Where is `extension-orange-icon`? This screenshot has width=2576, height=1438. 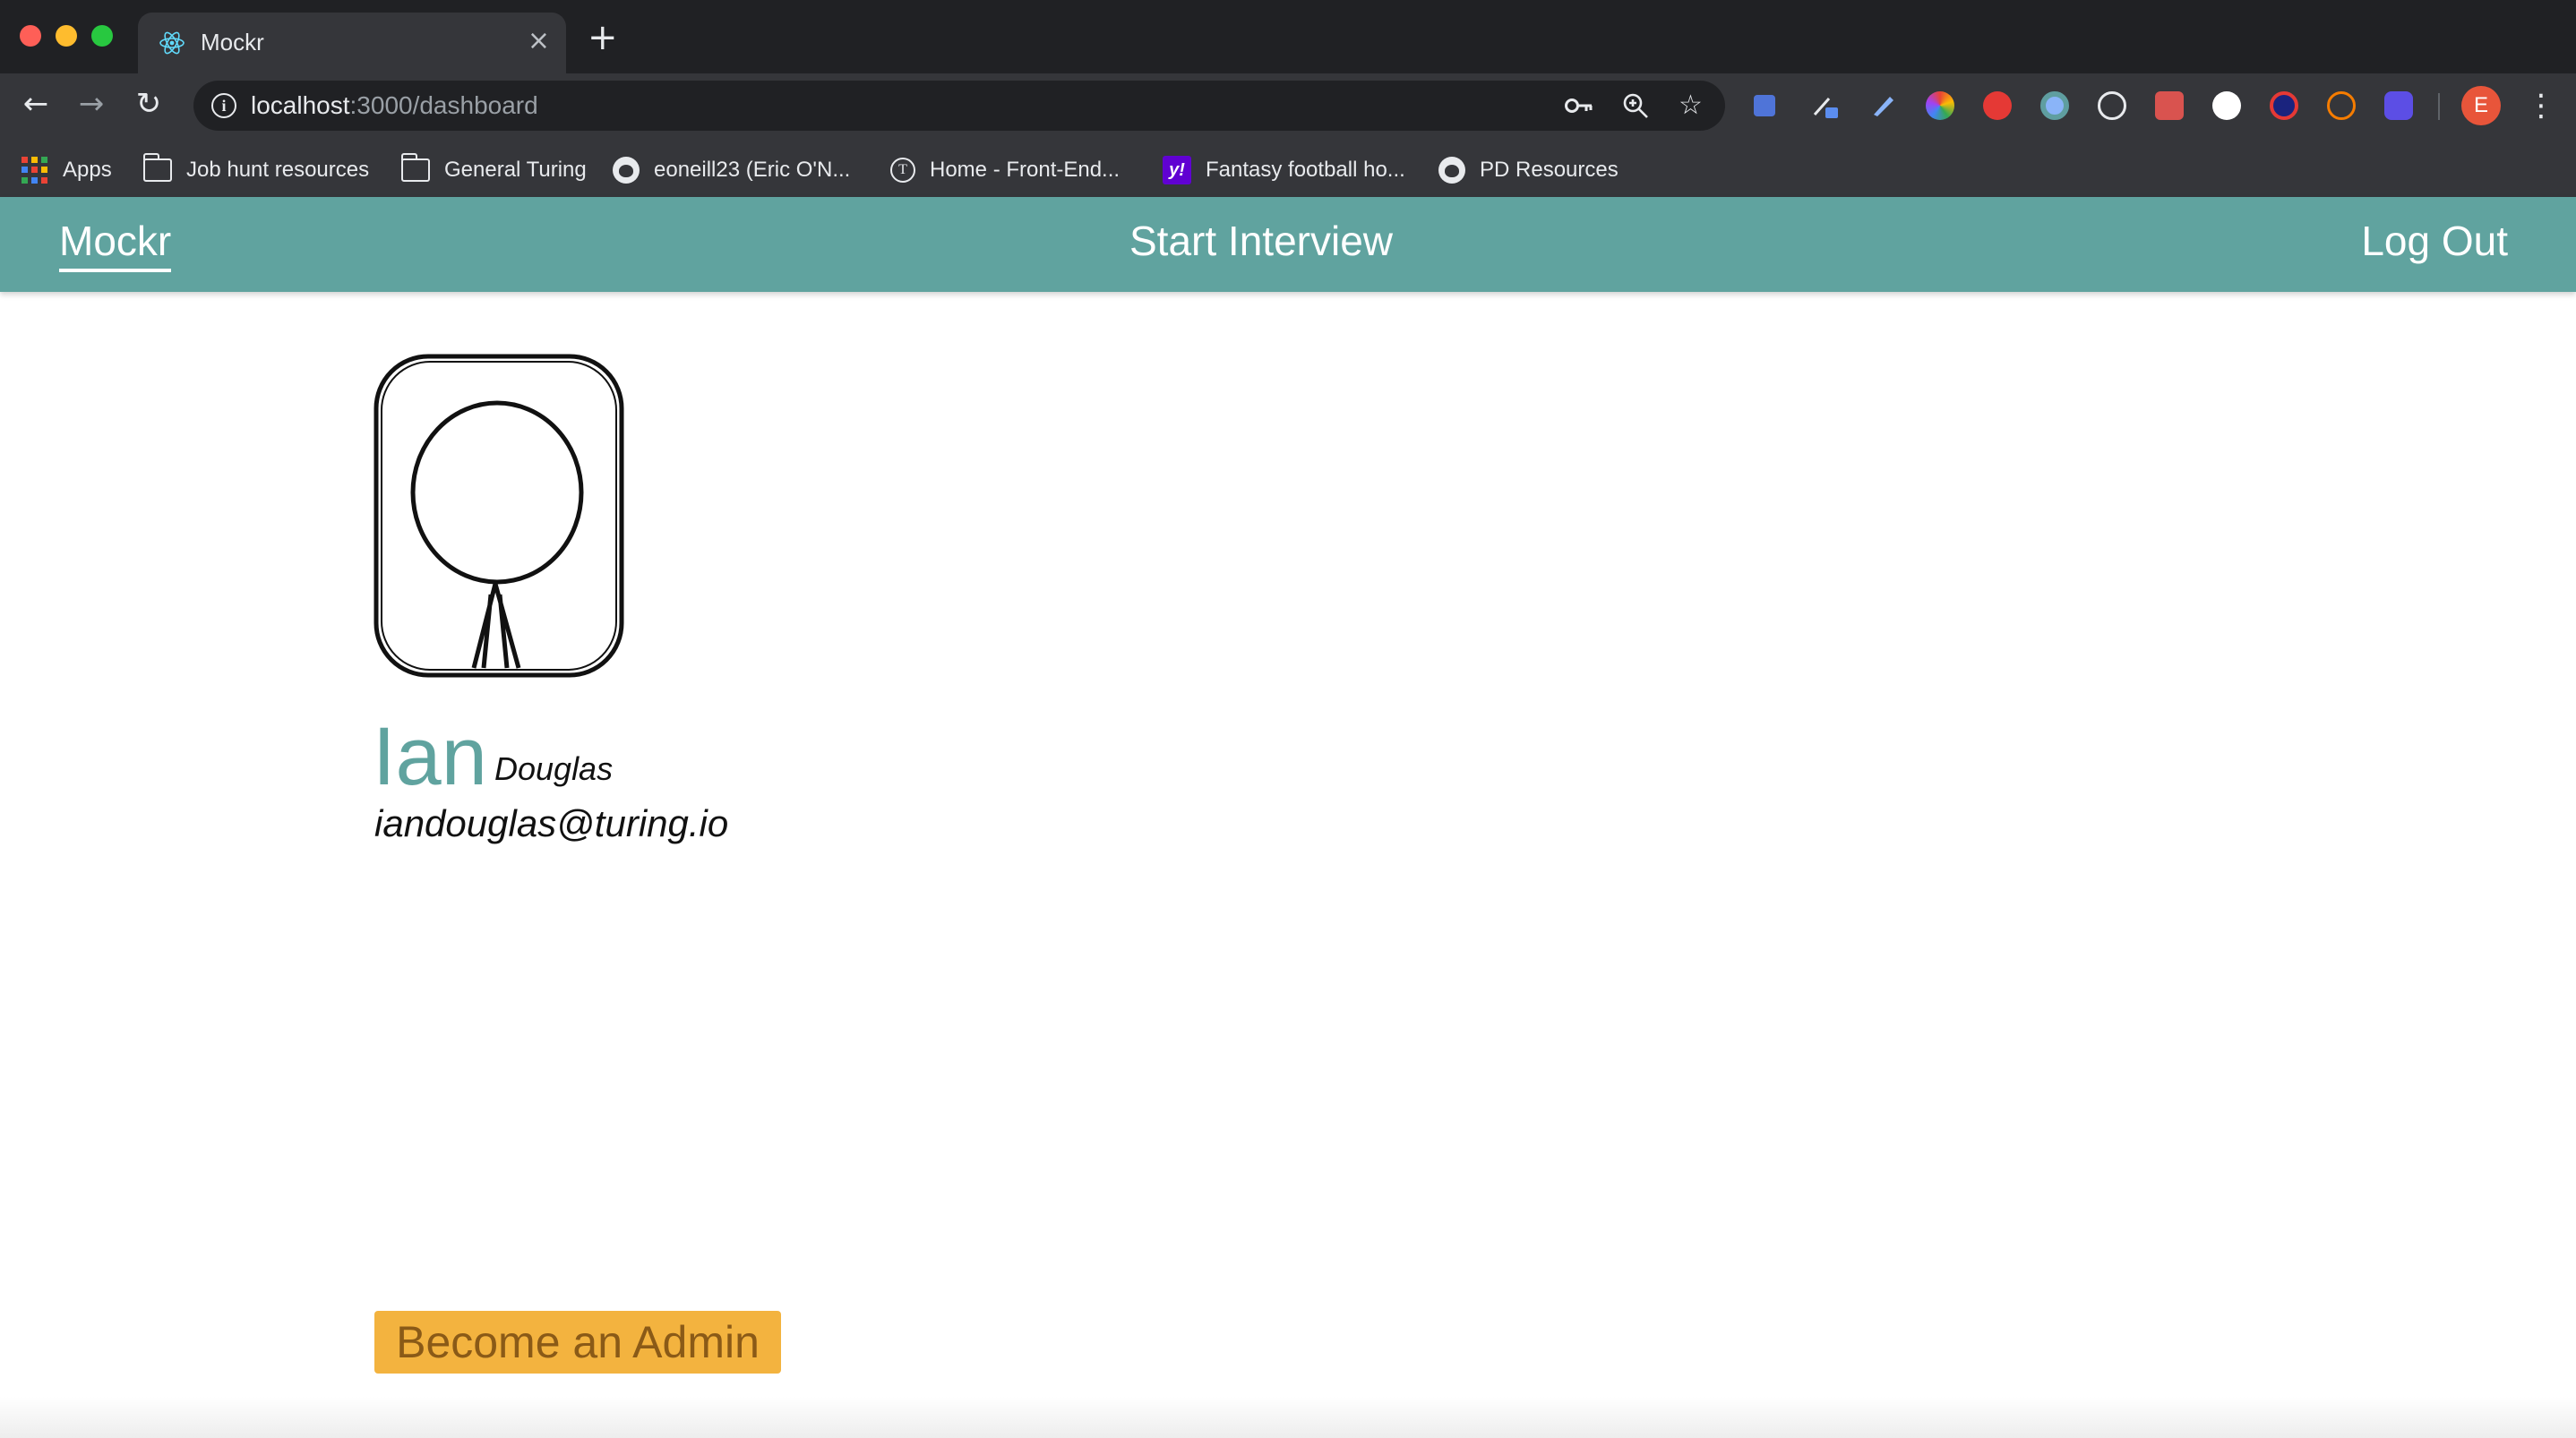 extension-orange-icon is located at coordinates (2341, 105).